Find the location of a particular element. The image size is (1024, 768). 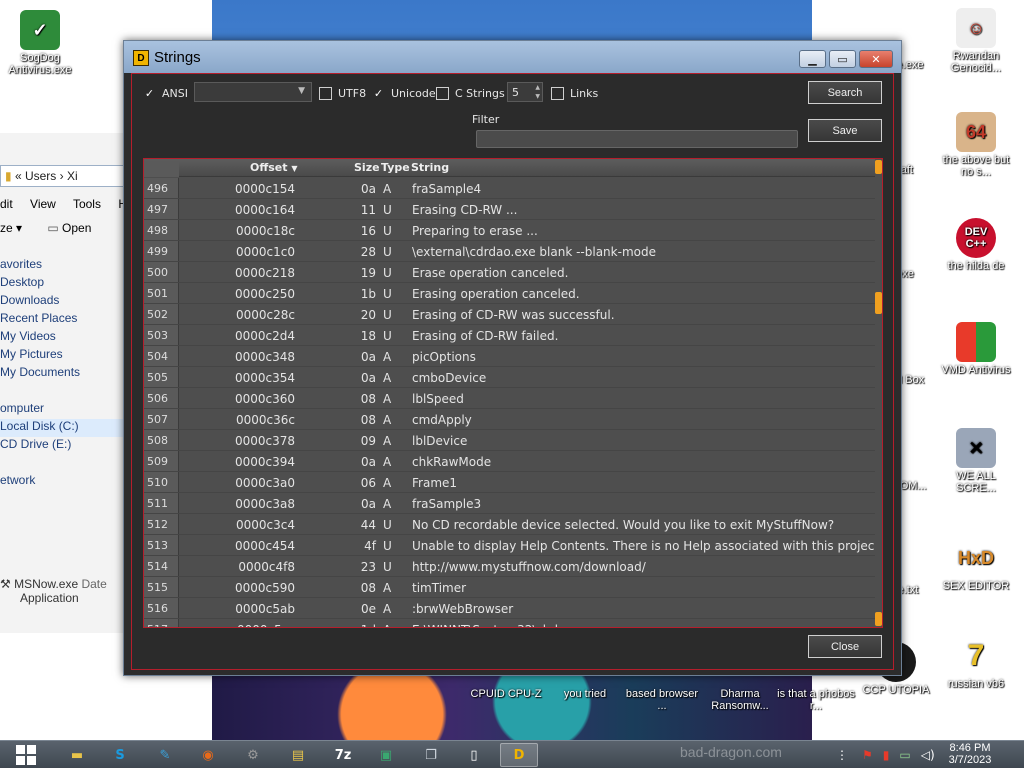

table-row: 504 0000c348 0a ApicOptions is located at coordinates (511, 356).